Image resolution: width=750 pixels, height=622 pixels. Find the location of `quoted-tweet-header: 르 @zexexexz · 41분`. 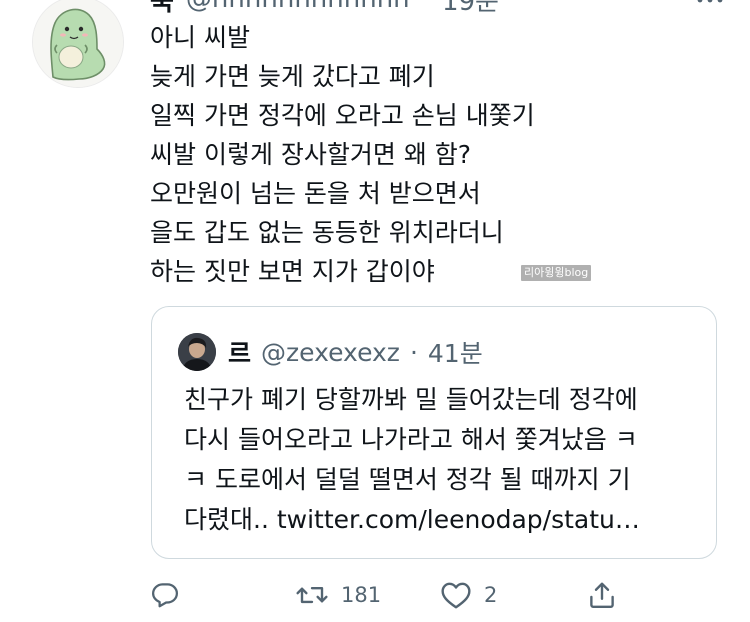

quoted-tweet-header: 르 @zexexexz · 41분 is located at coordinates (355, 352).